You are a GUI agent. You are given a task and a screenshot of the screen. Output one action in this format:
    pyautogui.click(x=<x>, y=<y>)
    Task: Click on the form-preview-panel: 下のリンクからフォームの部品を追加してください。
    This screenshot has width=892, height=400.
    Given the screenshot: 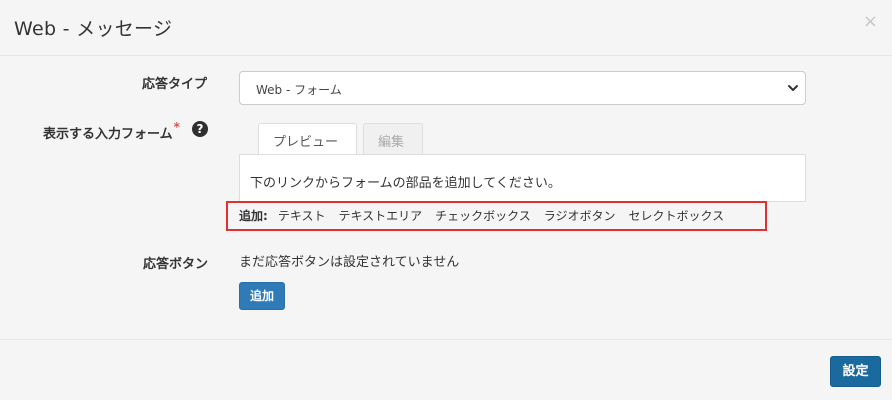 What is the action you would take?
    pyautogui.click(x=522, y=178)
    